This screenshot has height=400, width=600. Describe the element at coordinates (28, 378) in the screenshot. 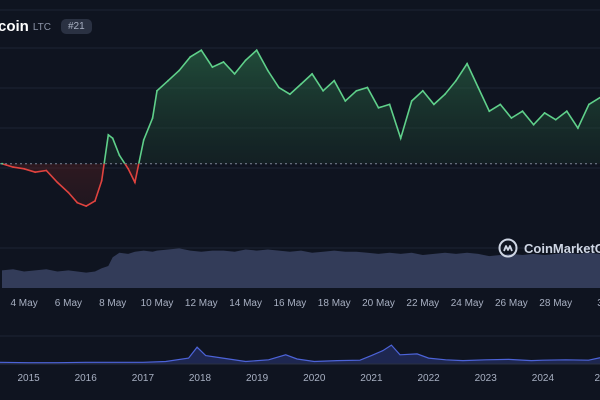

I see `overview-year-label: 2015` at that location.